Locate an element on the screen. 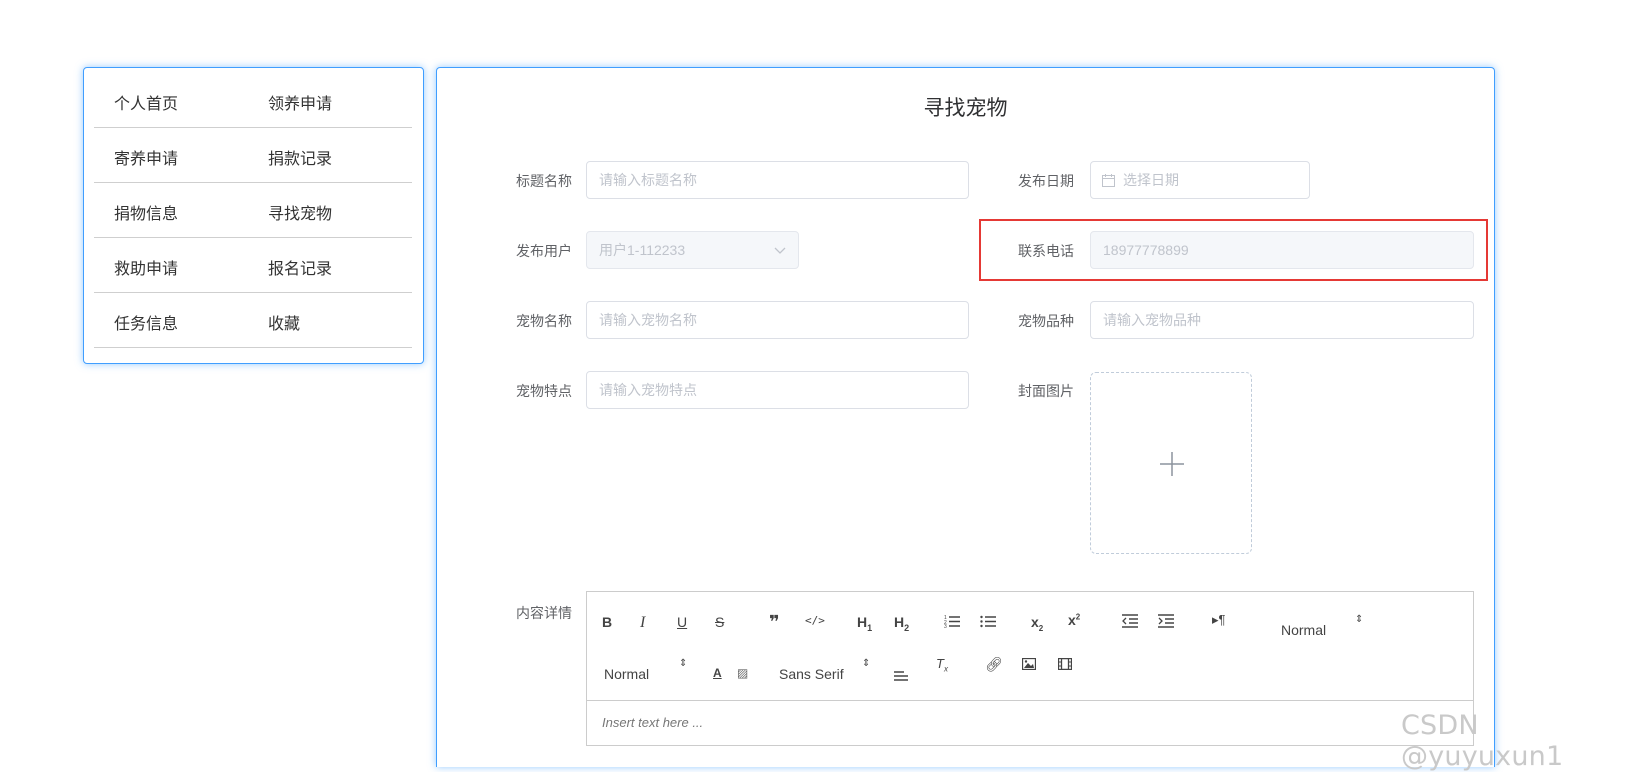 The height and width of the screenshot is (772, 1645). code-block-button: </> is located at coordinates (815, 620).